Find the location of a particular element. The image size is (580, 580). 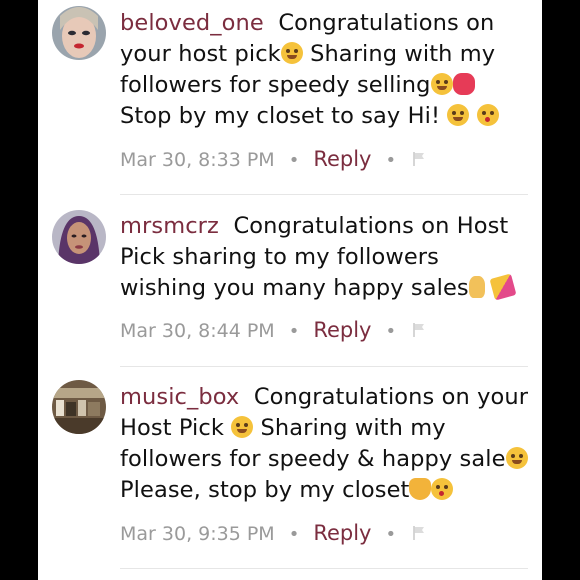

timestamp: Mar 30, 8:33 PM is located at coordinates (197, 160).